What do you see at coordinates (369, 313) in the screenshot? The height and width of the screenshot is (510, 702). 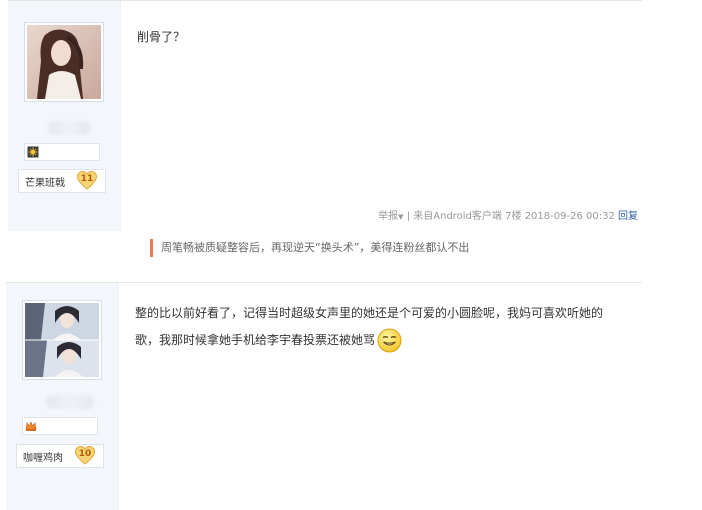 I see `post-content-line-1: 整的比以前好看了，记得当时超级女声里的她还是个可爱的小圆脸呢，我妈可喜欢听她的` at bounding box center [369, 313].